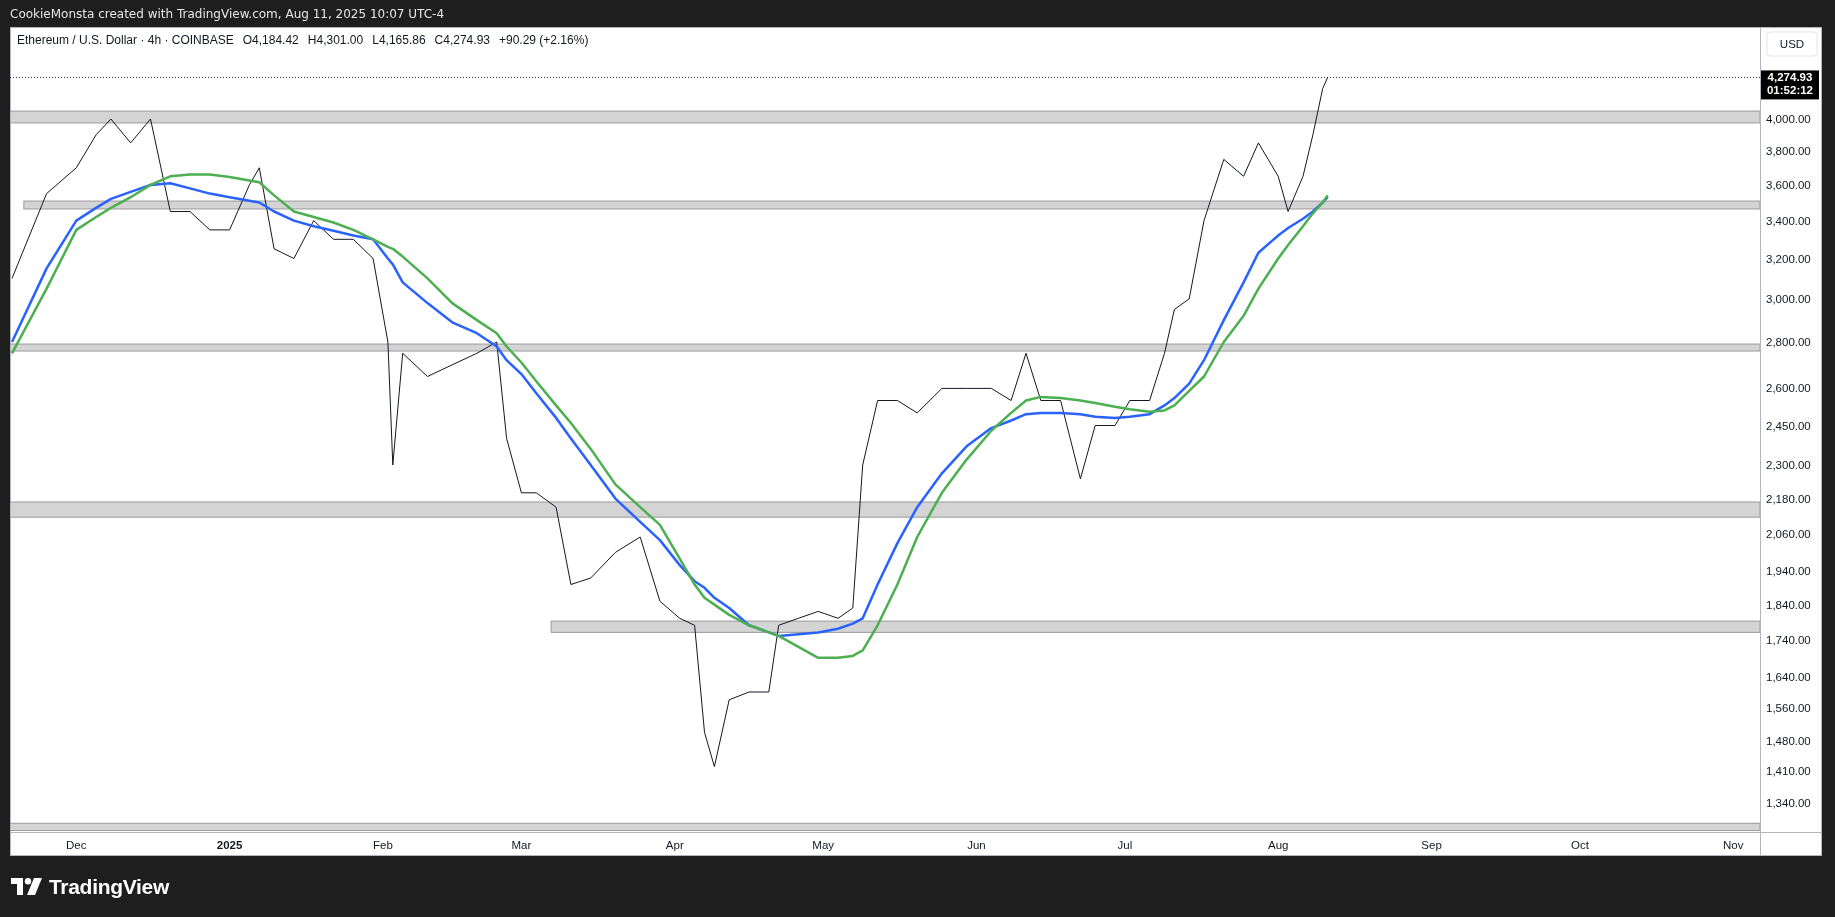 The image size is (1835, 917). What do you see at coordinates (1788, 425) in the screenshot?
I see `price-tick-label: 2,450.00` at bounding box center [1788, 425].